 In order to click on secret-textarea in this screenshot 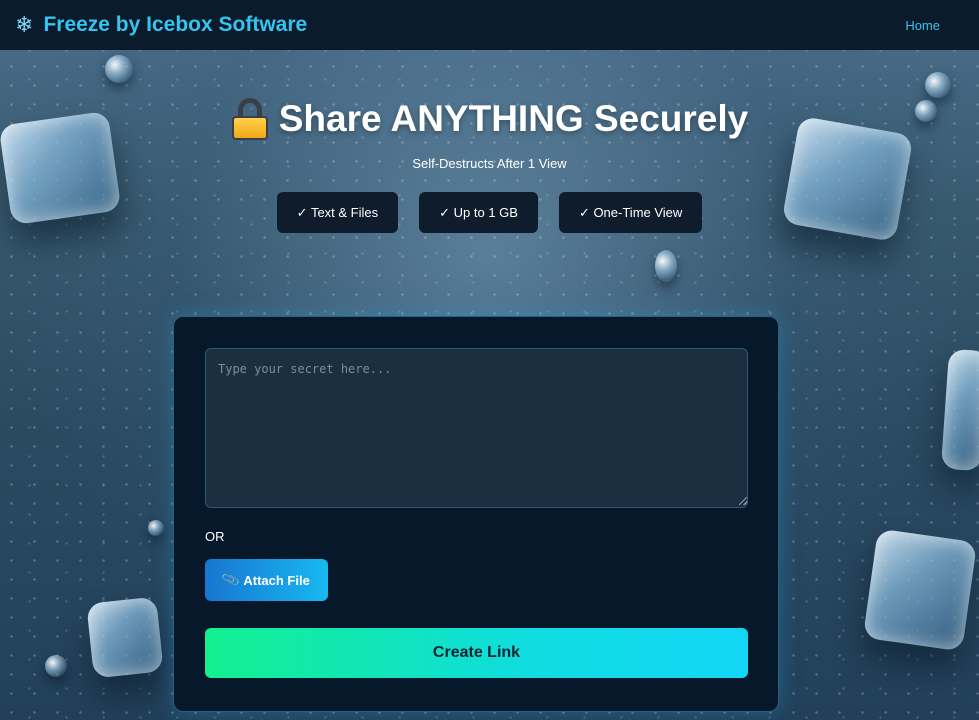, I will do `click(476, 428)`.